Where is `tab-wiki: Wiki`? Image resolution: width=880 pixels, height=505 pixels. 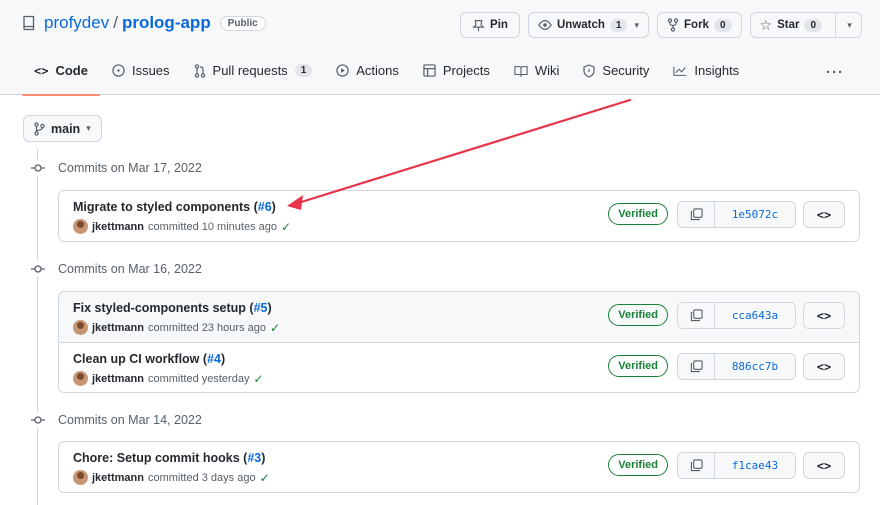 tab-wiki: Wiki is located at coordinates (537, 73).